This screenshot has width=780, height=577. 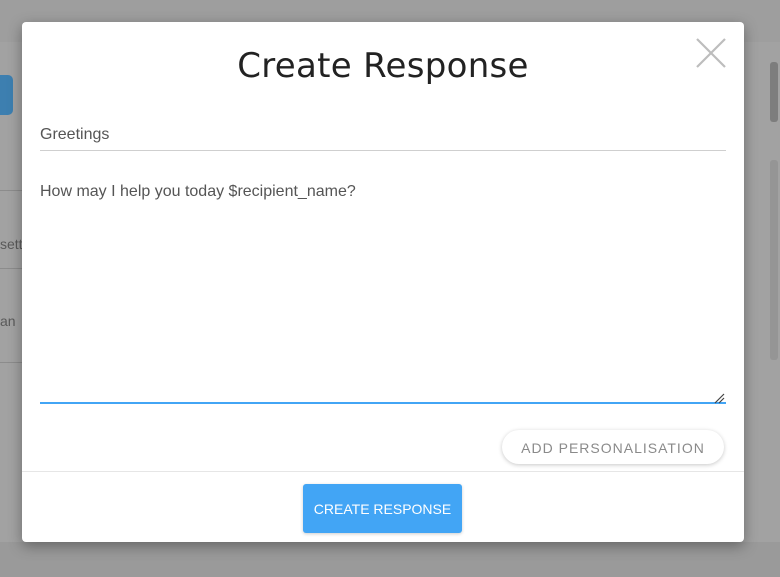 What do you see at coordinates (719, 398) in the screenshot?
I see `resize-handle-icon` at bounding box center [719, 398].